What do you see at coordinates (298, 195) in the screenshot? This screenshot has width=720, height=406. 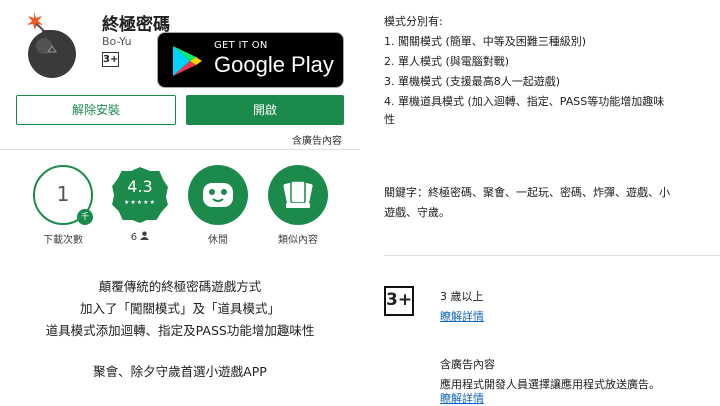 I see `cards-icon` at bounding box center [298, 195].